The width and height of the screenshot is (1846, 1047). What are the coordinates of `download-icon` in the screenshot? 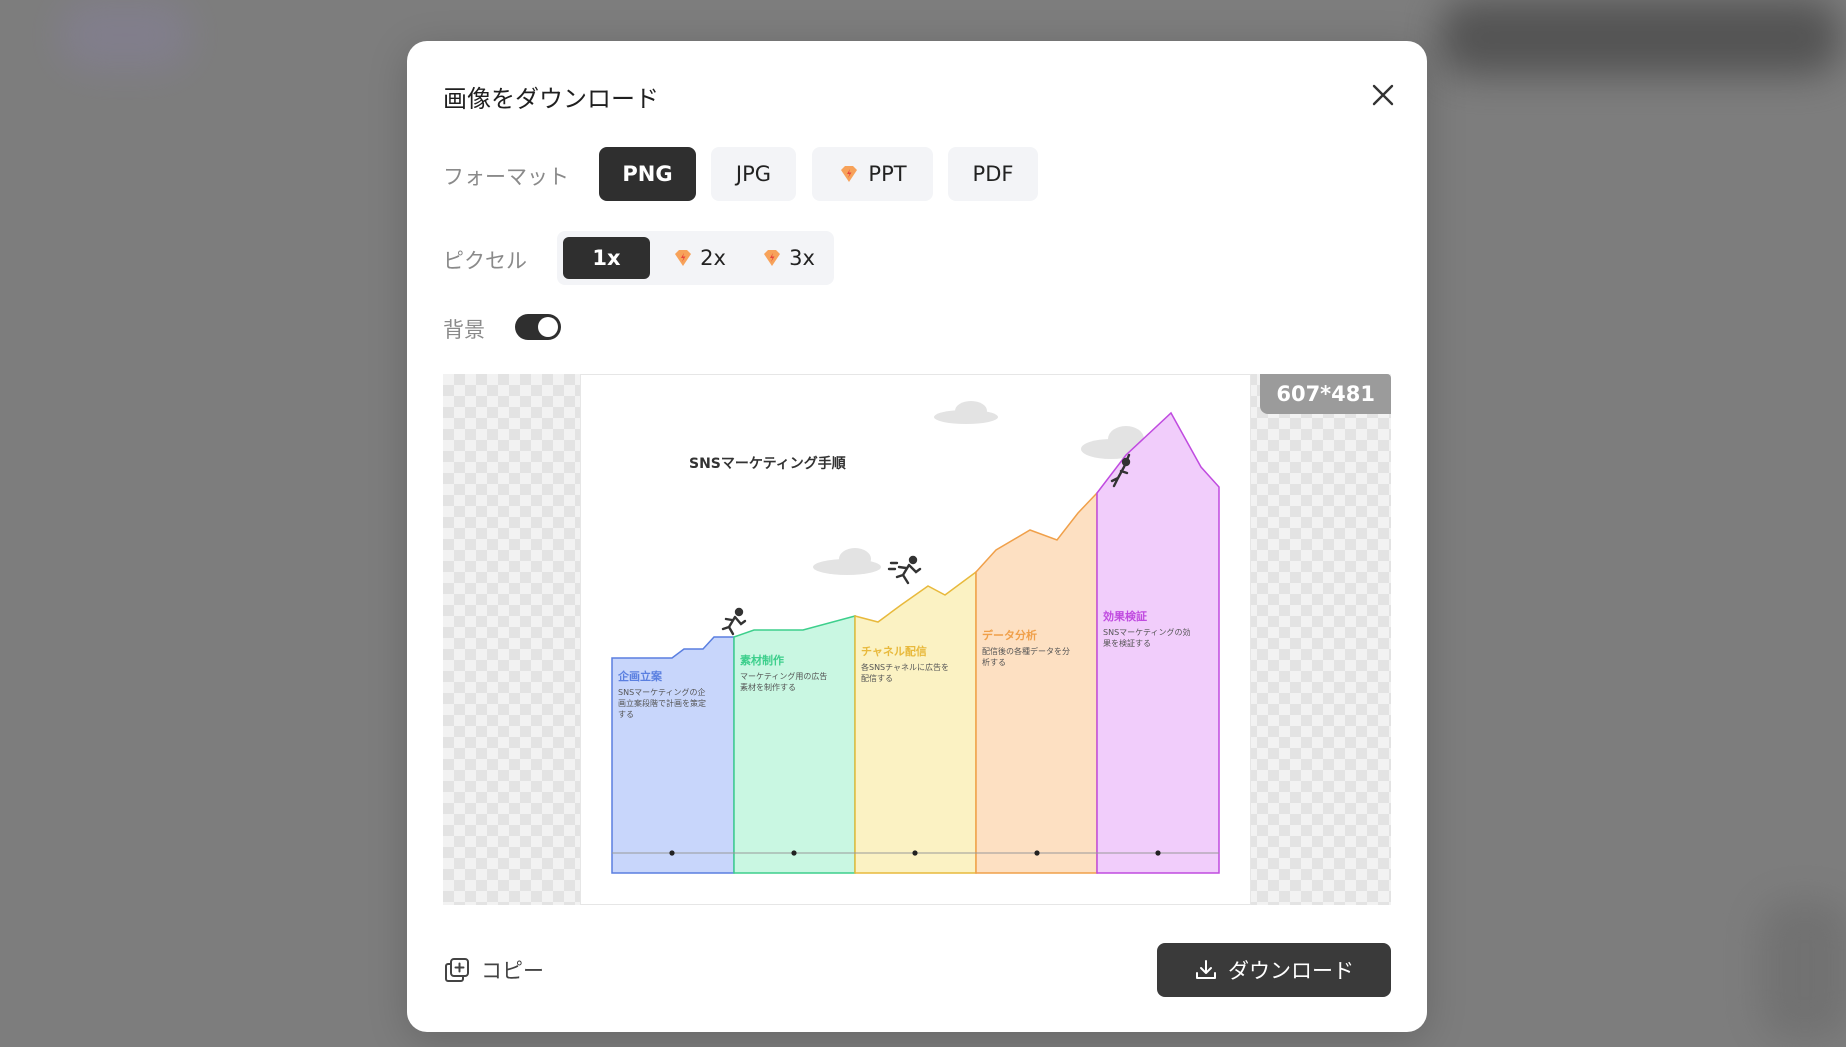 It's located at (1206, 969).